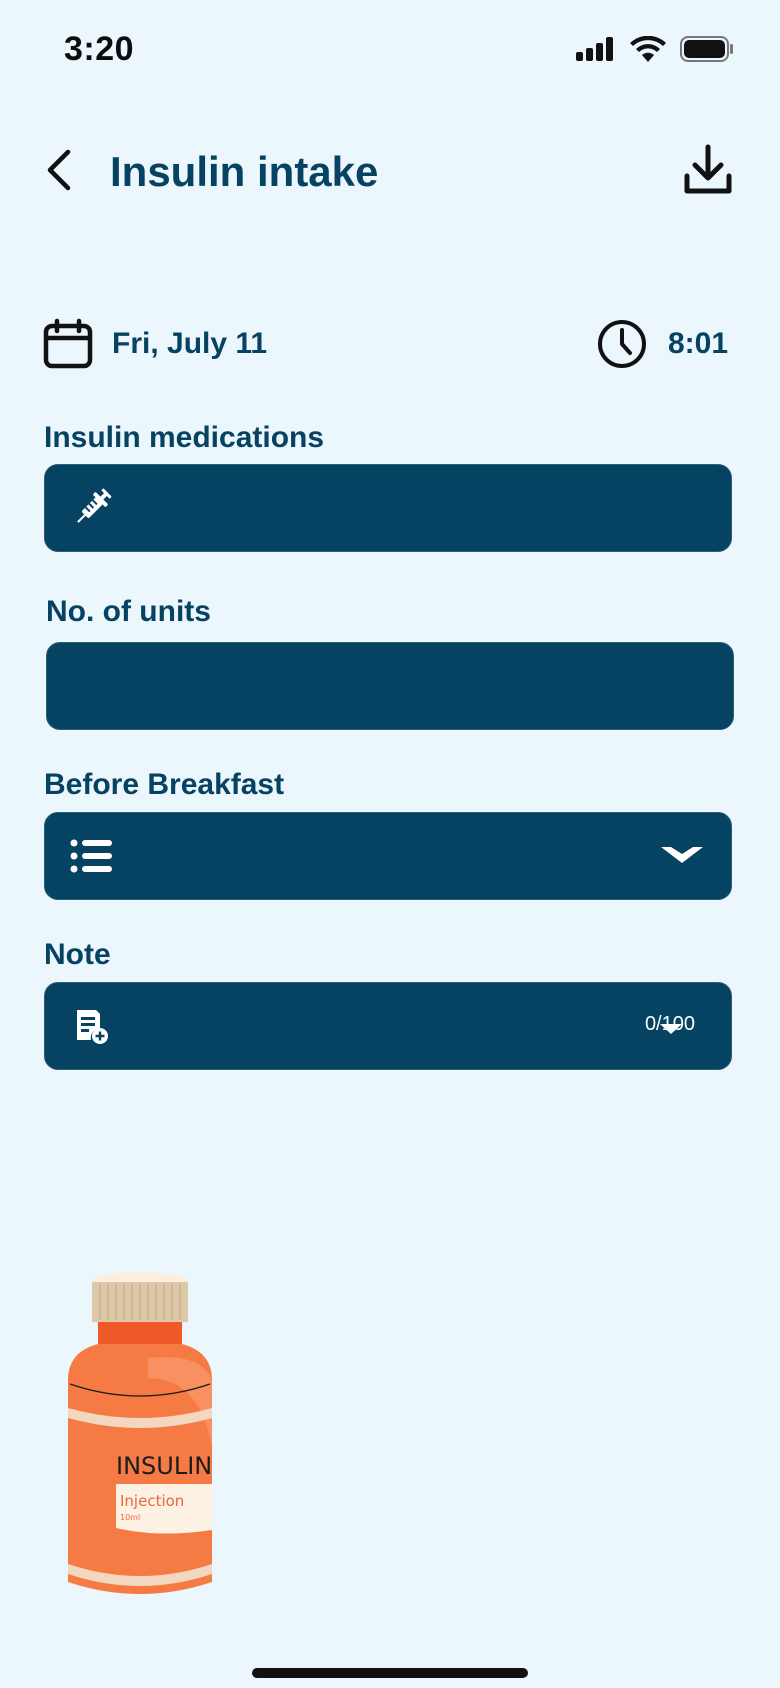 The image size is (780, 1688). I want to click on units-label: No. of units, so click(128, 611).